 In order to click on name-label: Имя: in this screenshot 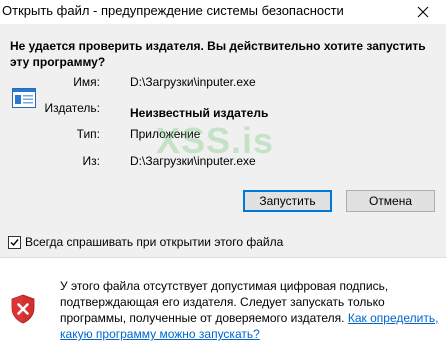, I will do `click(86, 82)`.